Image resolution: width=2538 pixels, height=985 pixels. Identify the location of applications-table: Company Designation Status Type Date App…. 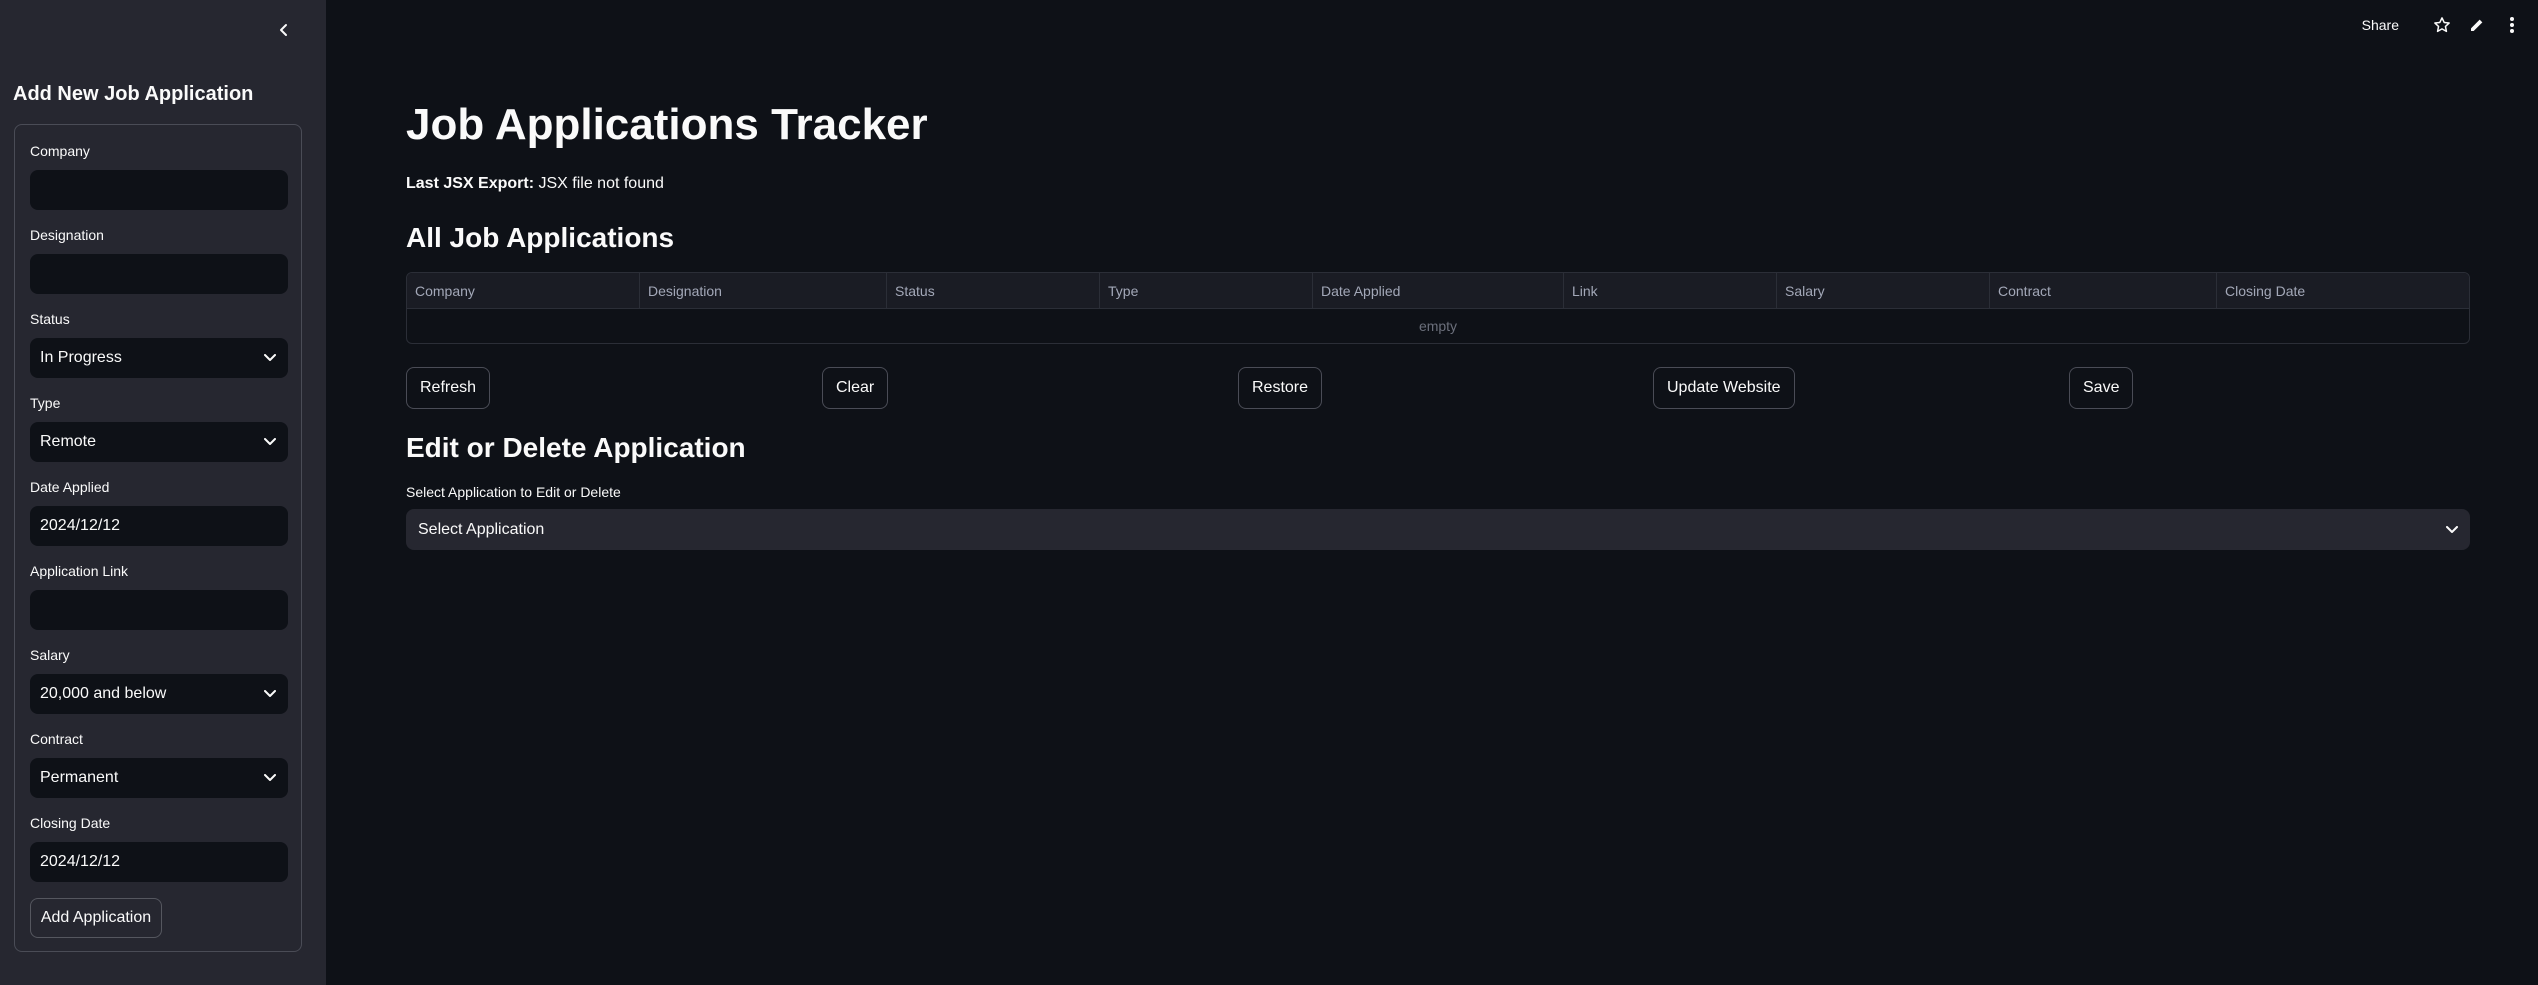
(1438, 308).